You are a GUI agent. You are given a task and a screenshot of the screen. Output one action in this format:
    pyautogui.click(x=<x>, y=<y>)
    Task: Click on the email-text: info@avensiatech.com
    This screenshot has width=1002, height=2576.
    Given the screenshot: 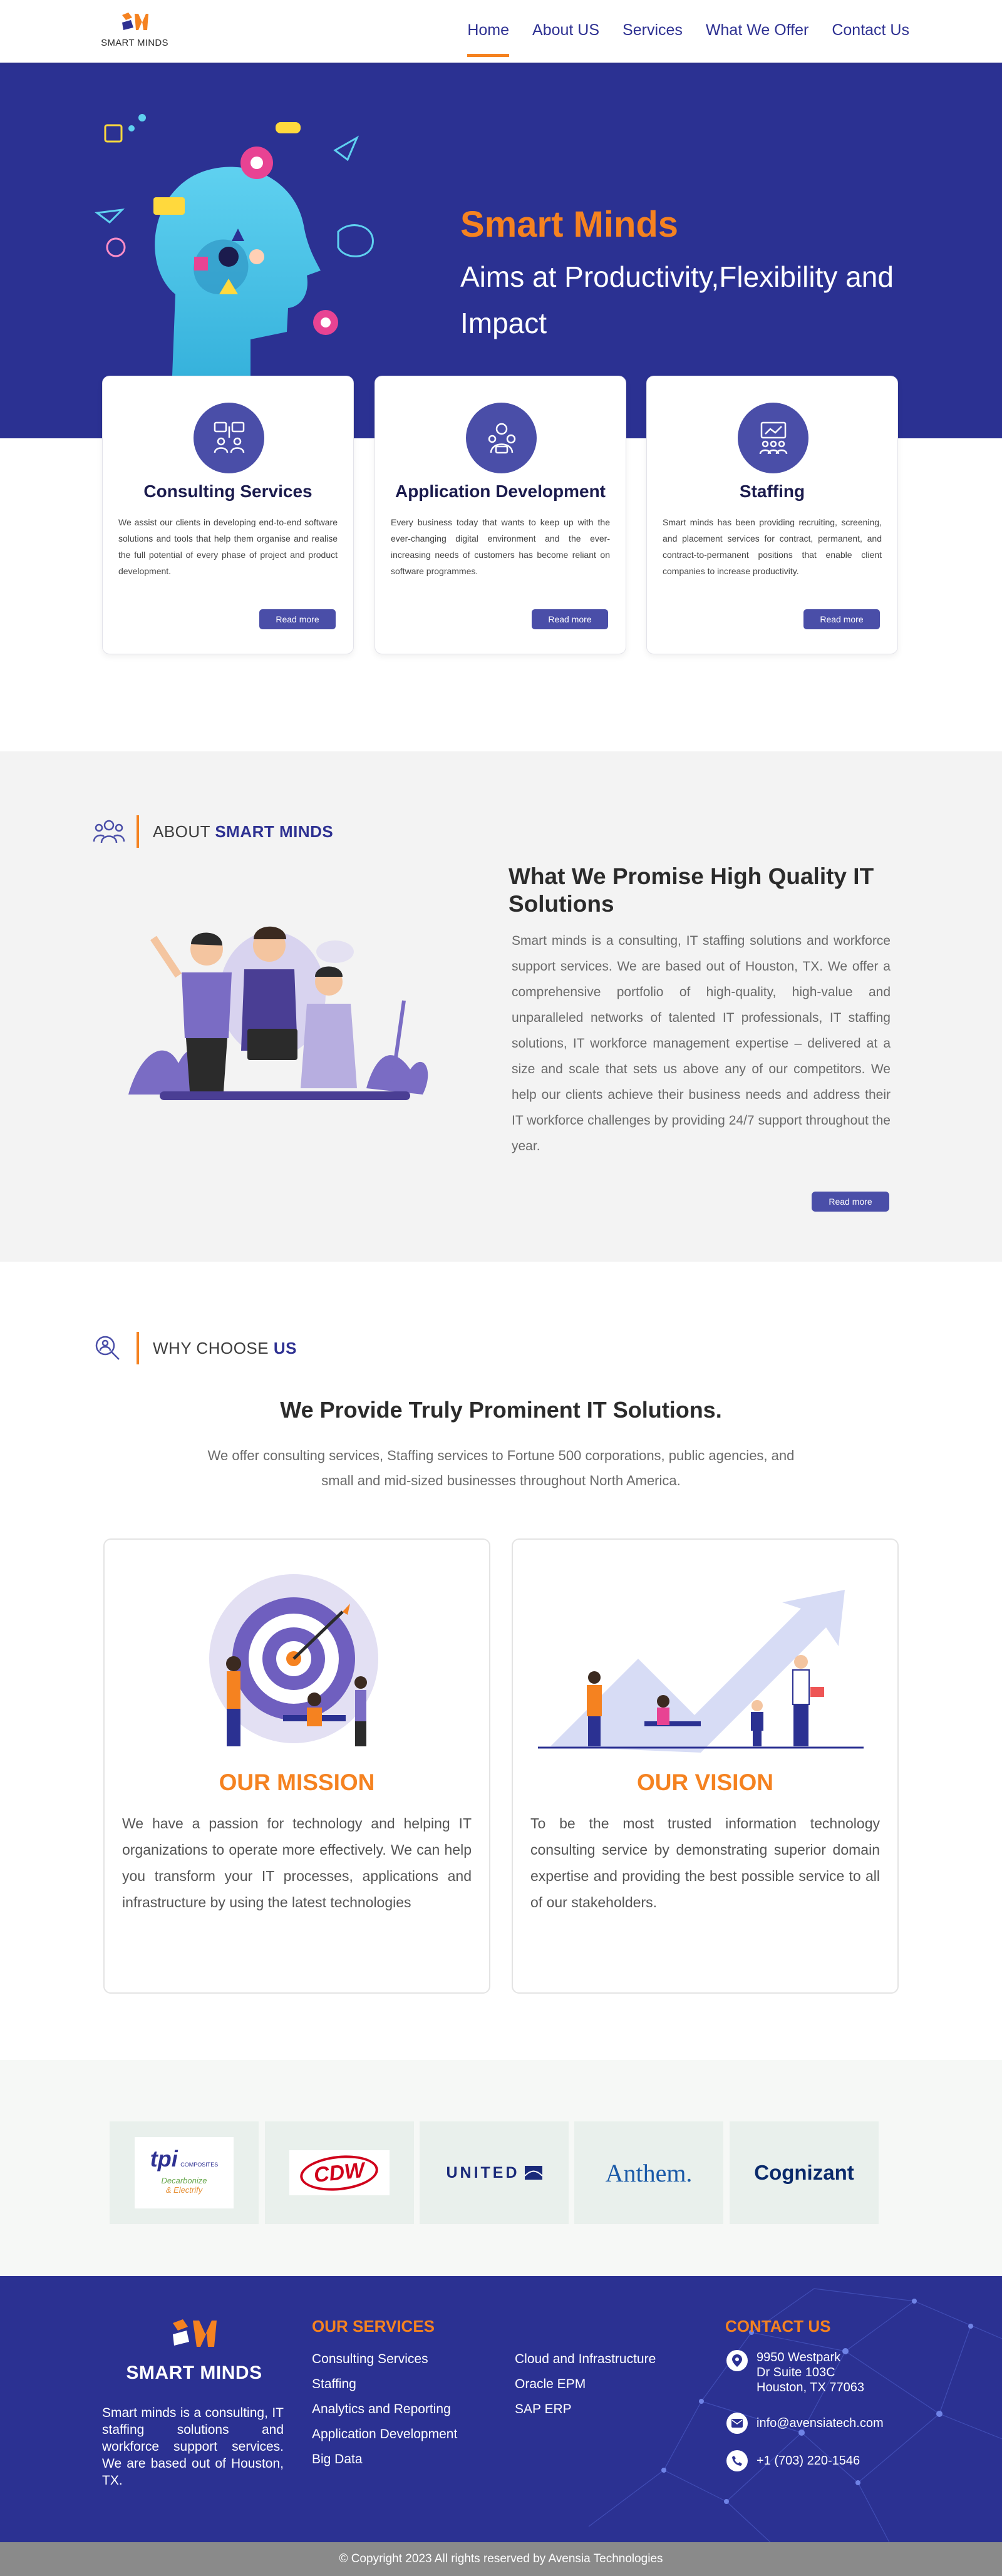 What is the action you would take?
    pyautogui.click(x=820, y=2423)
    